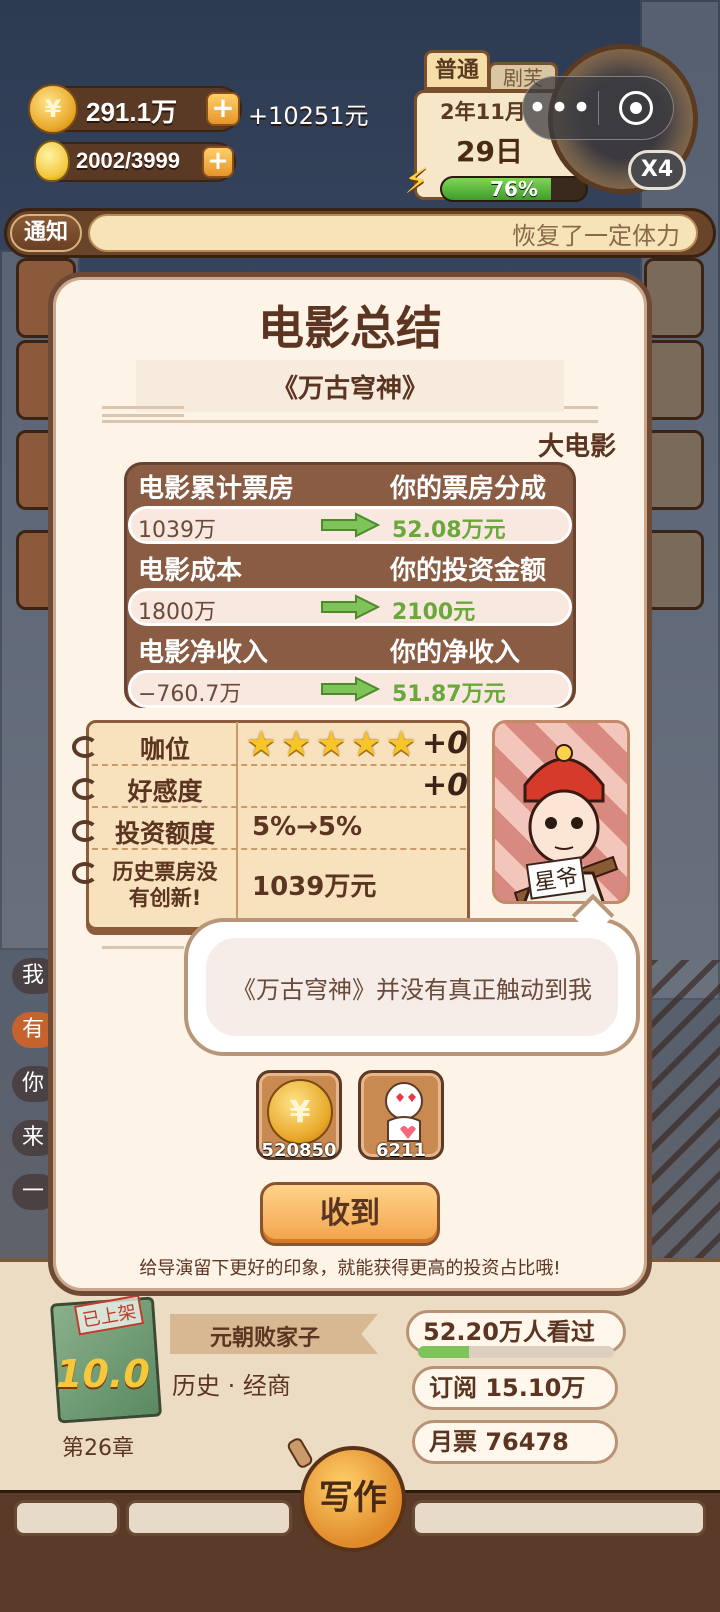  Describe the element at coordinates (457, 70) in the screenshot. I see `calendar-tab-normal: 普通` at that location.